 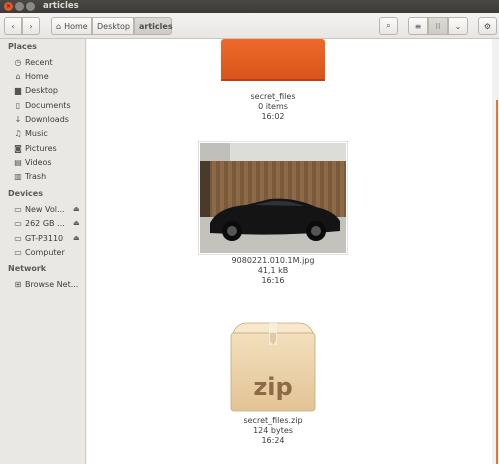 What do you see at coordinates (8, 6) in the screenshot?
I see `close-window-button: ✕` at bounding box center [8, 6].